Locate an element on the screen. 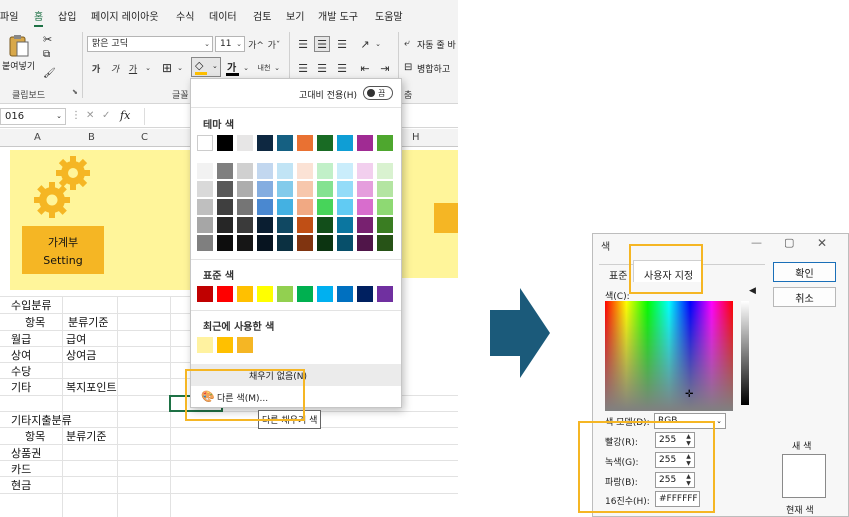 Image resolution: width=849 pixels, height=517 pixels. grow-font-button: 가^ is located at coordinates (256, 44).